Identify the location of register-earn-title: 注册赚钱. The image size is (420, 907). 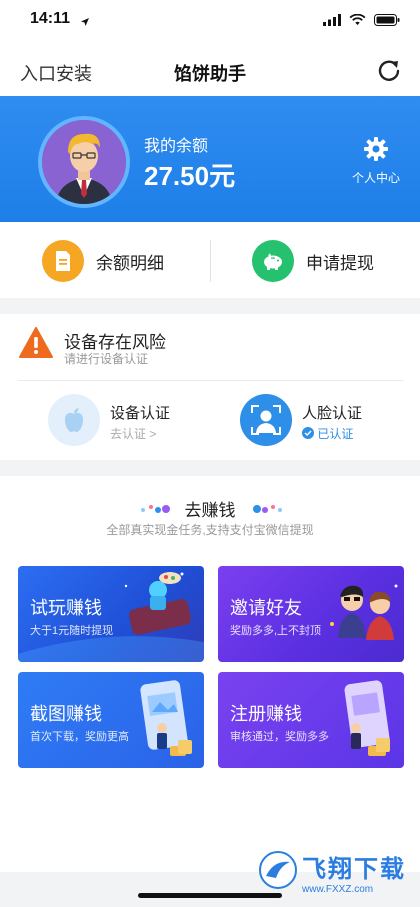
(266, 714).